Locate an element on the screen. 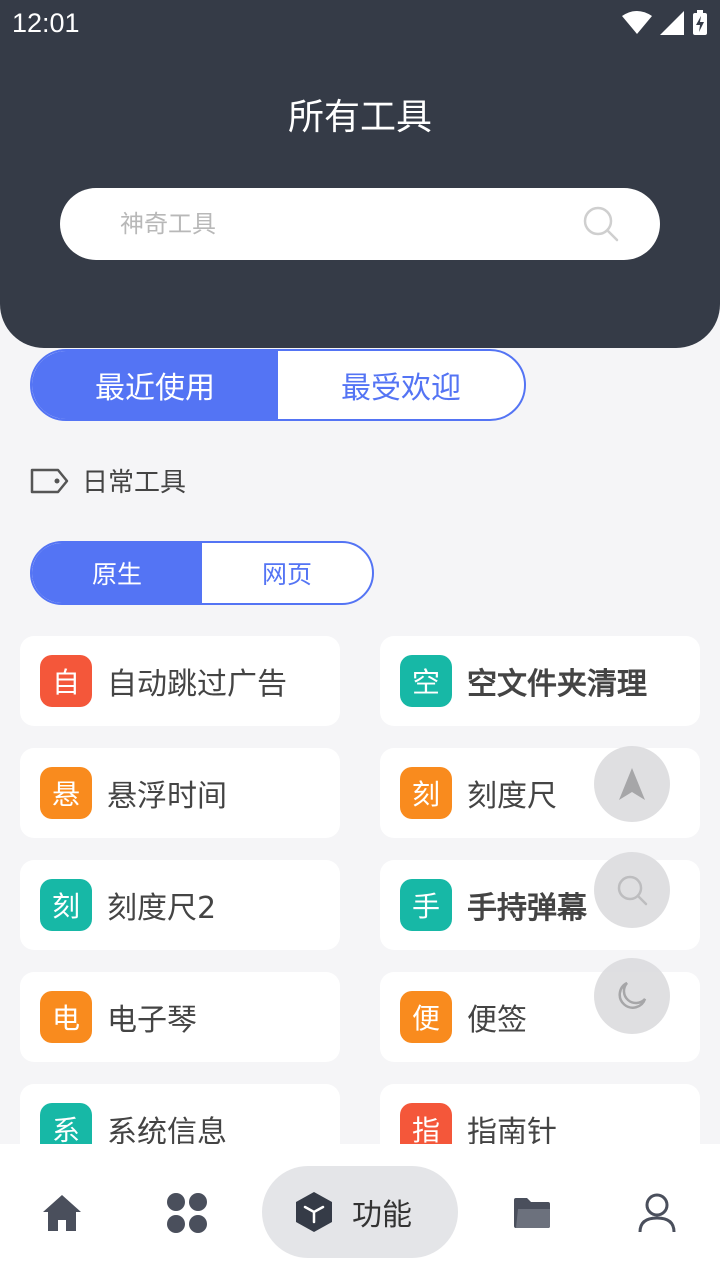 The image size is (720, 1280). apps-icon is located at coordinates (187, 1213).